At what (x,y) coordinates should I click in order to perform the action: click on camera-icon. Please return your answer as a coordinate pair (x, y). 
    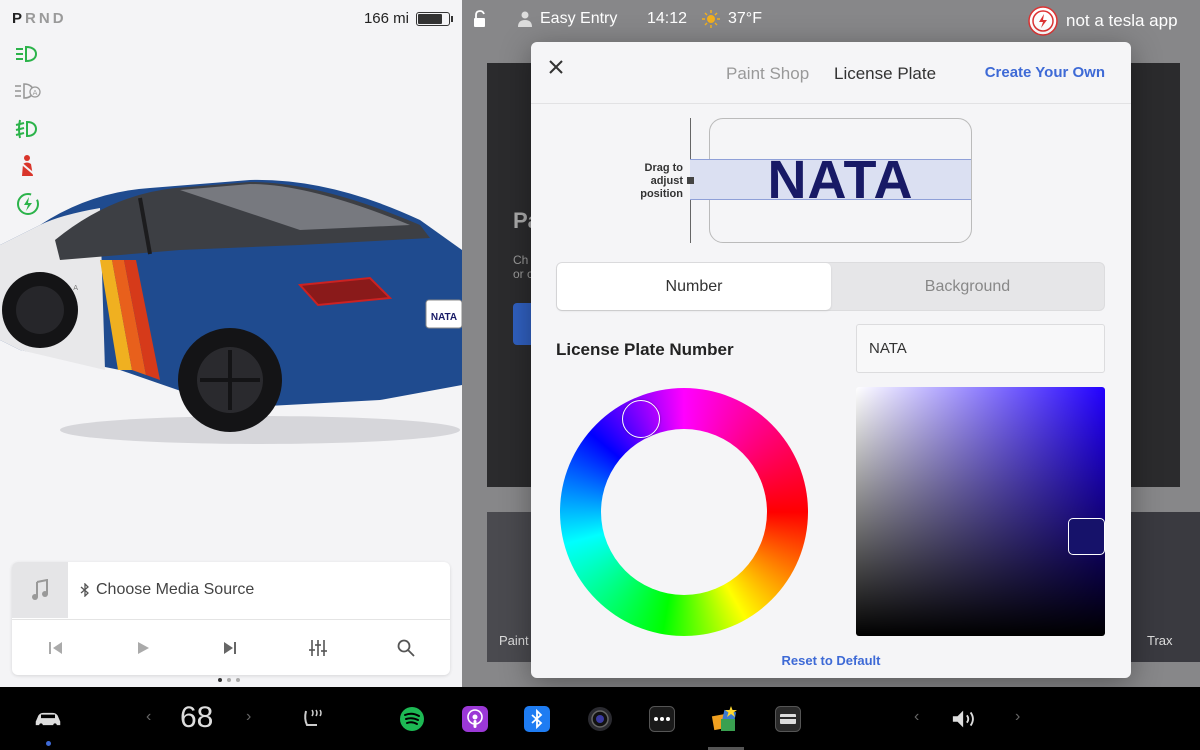
    Looking at the image, I should click on (600, 719).